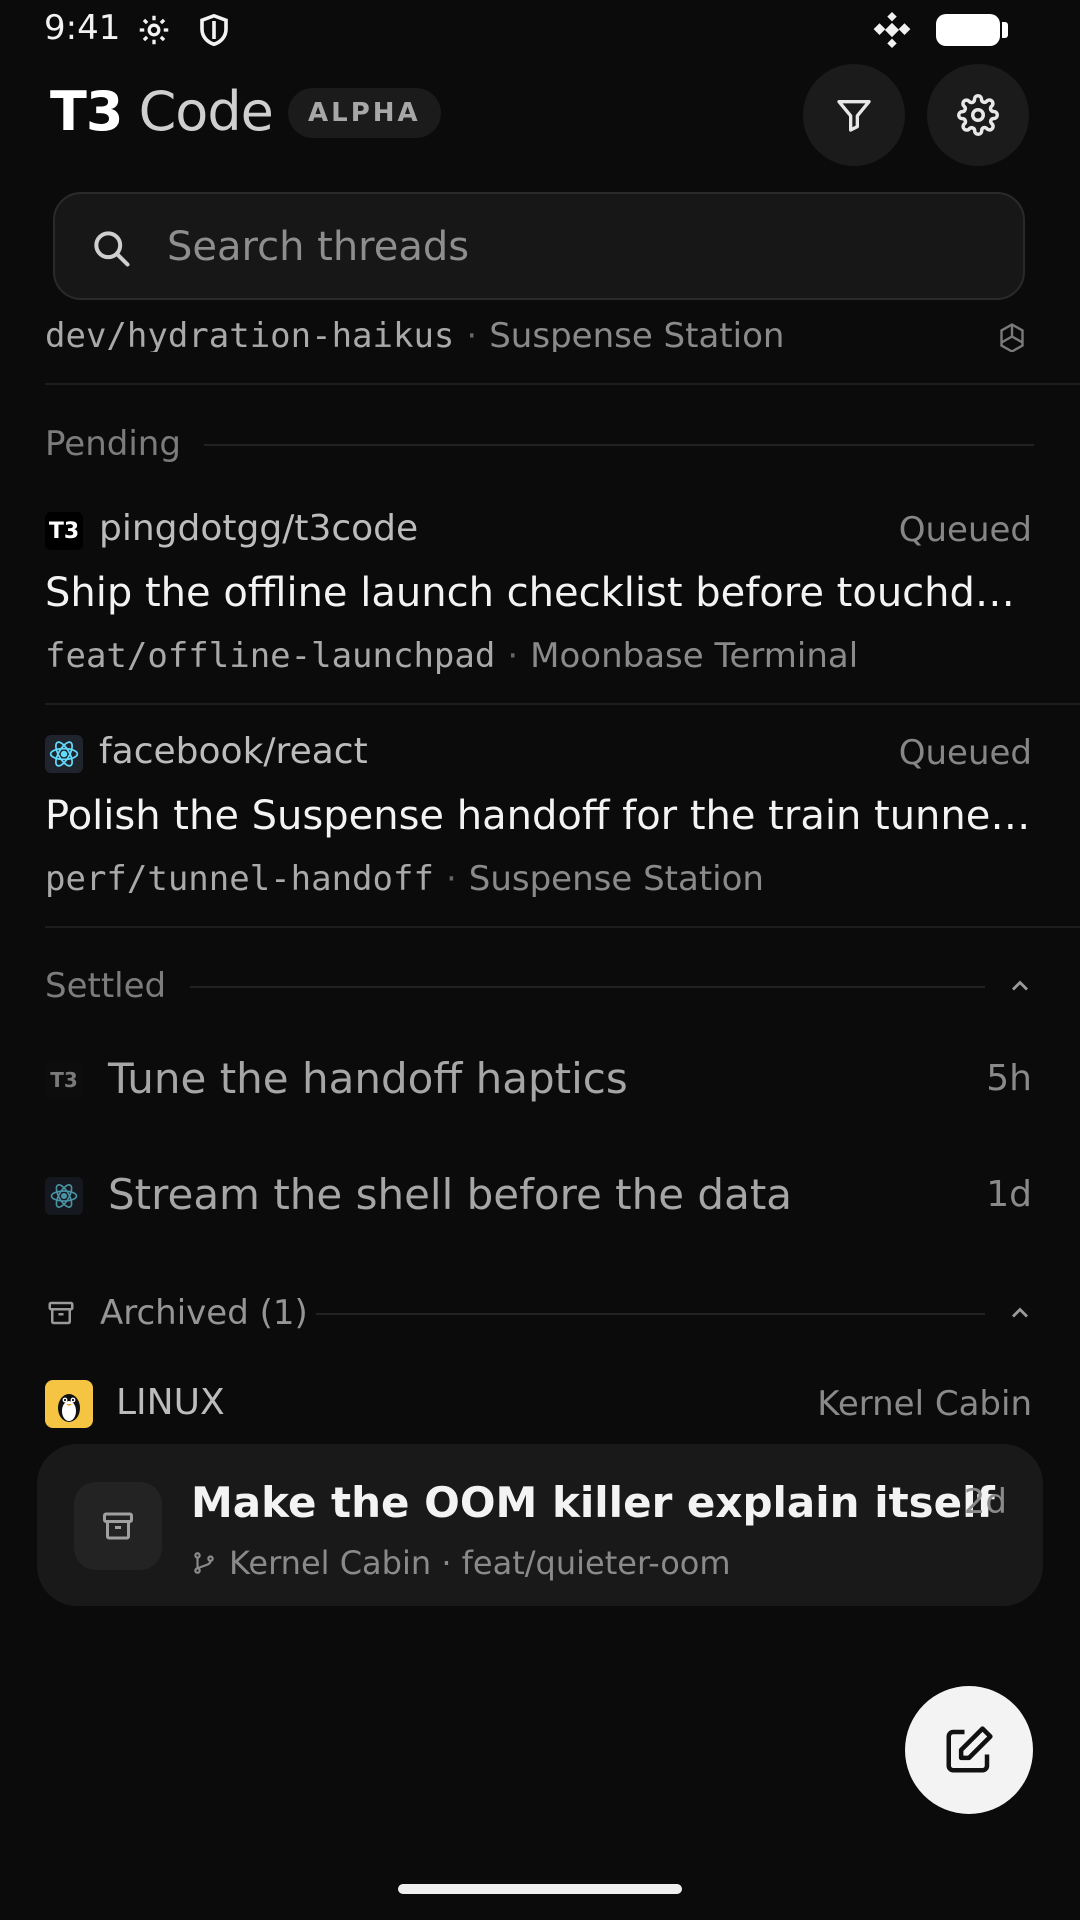 The width and height of the screenshot is (1080, 1920). I want to click on thread-row-partial: dev/hydration-haikus · Suspense Station, so click(540, 327).